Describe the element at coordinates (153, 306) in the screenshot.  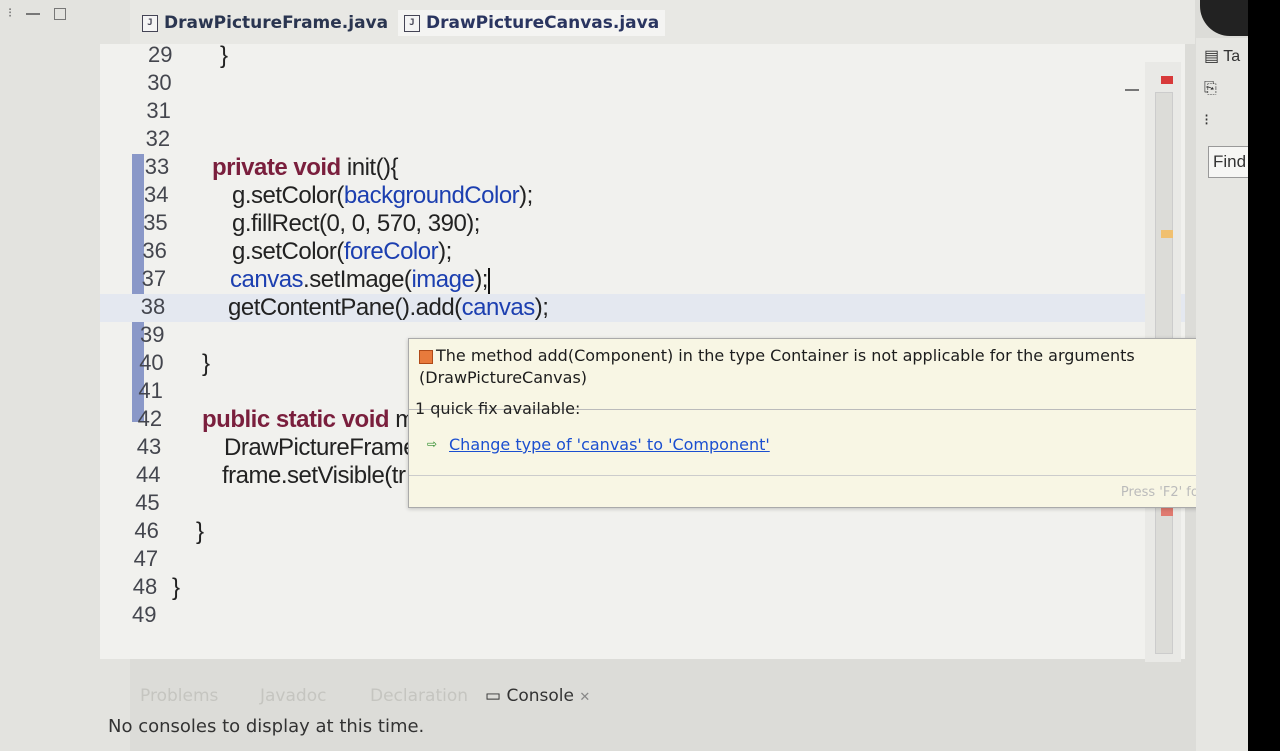
I see `line-number: 38` at that location.